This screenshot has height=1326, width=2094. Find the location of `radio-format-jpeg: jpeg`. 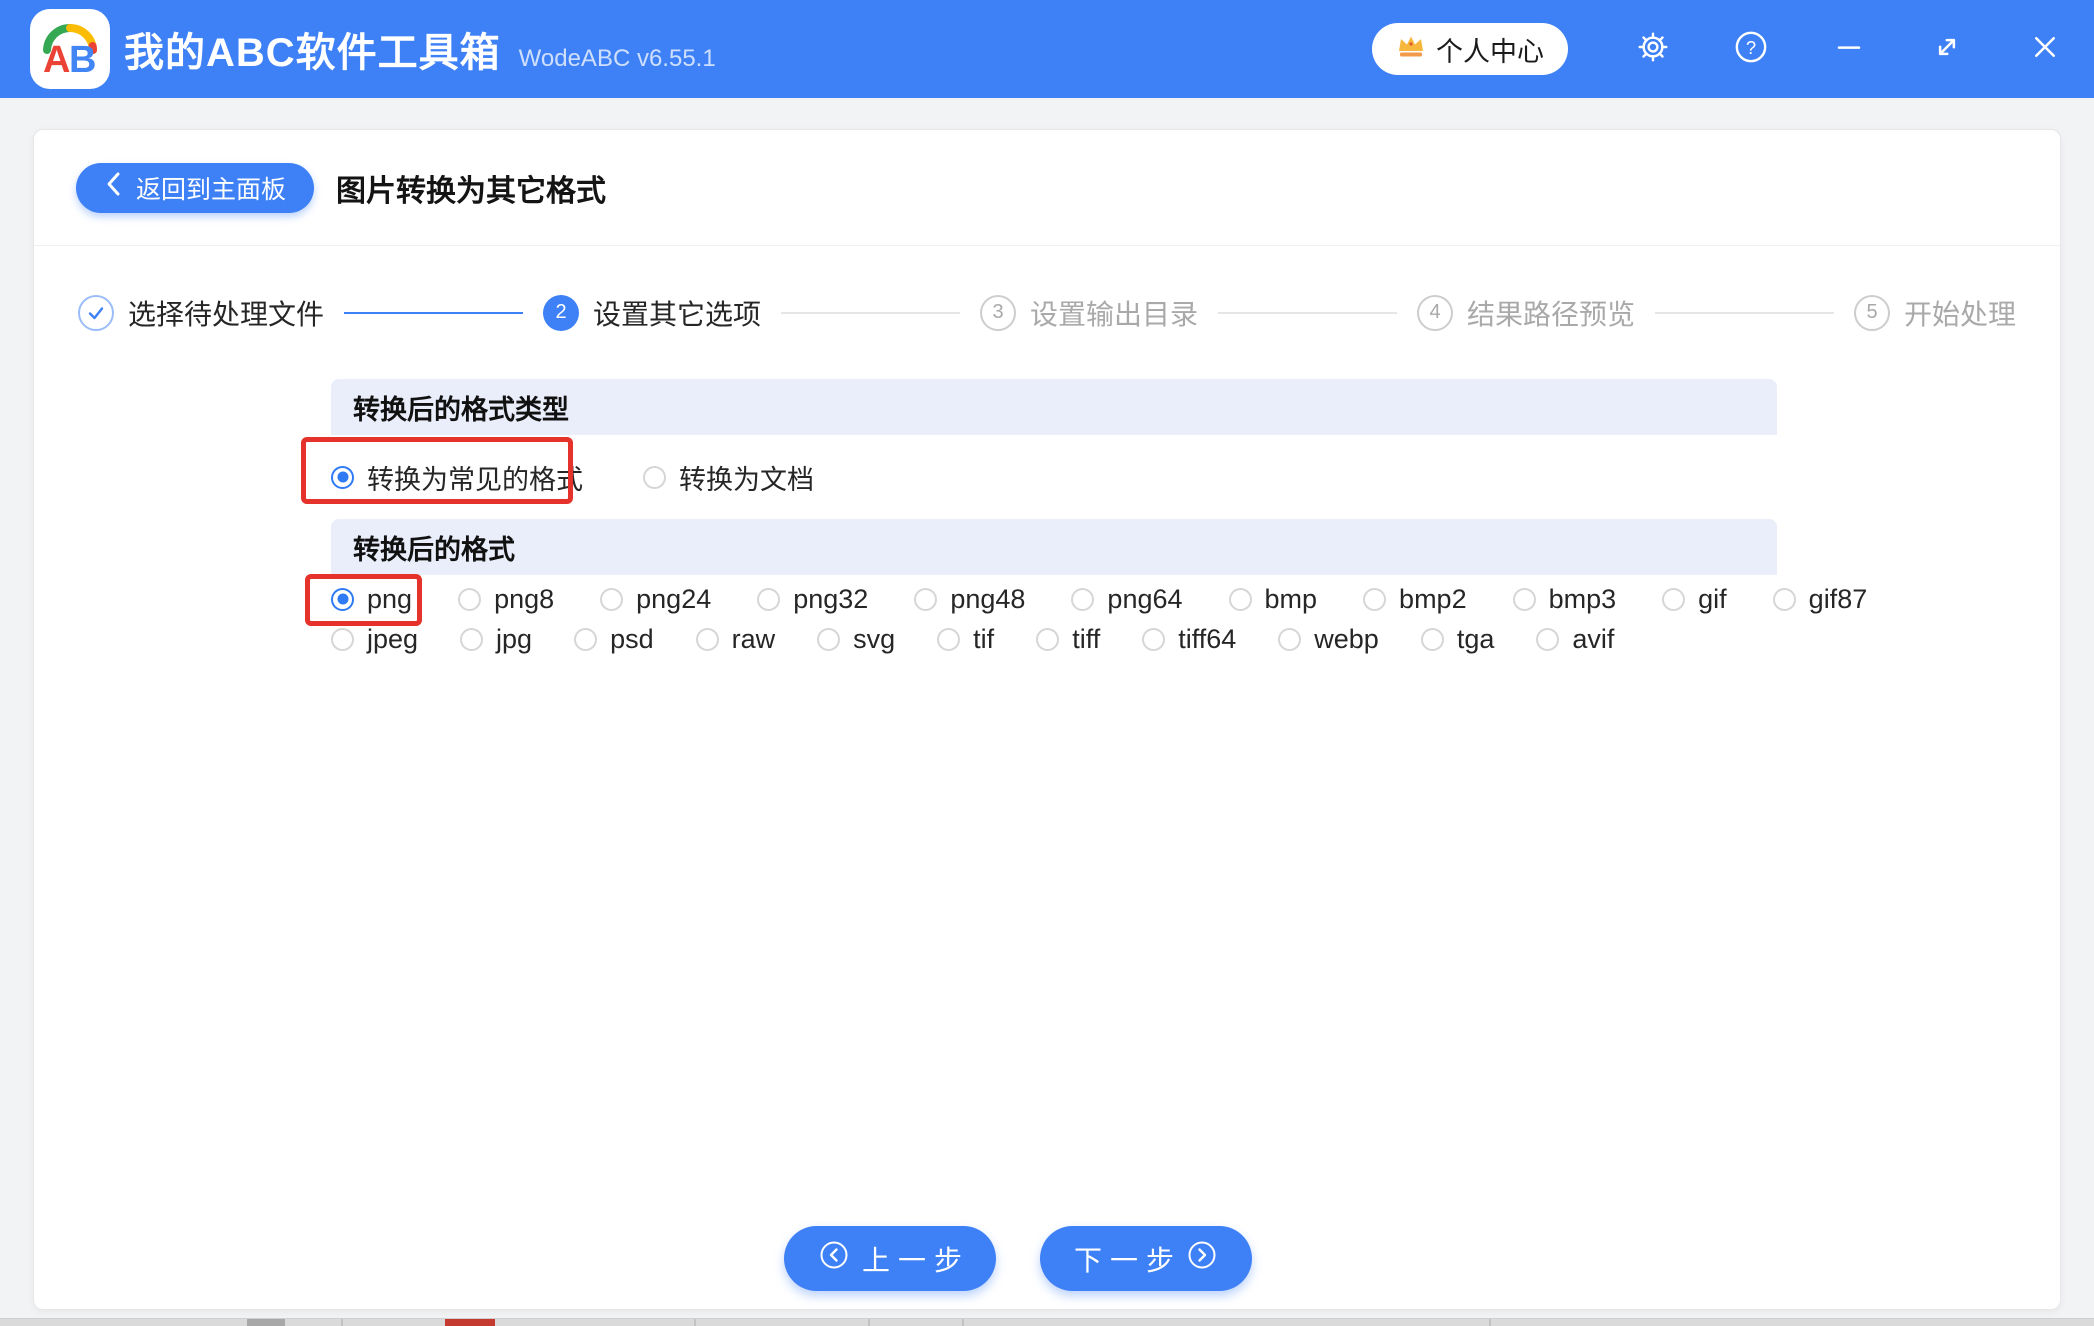

radio-format-jpeg: jpeg is located at coordinates (374, 639).